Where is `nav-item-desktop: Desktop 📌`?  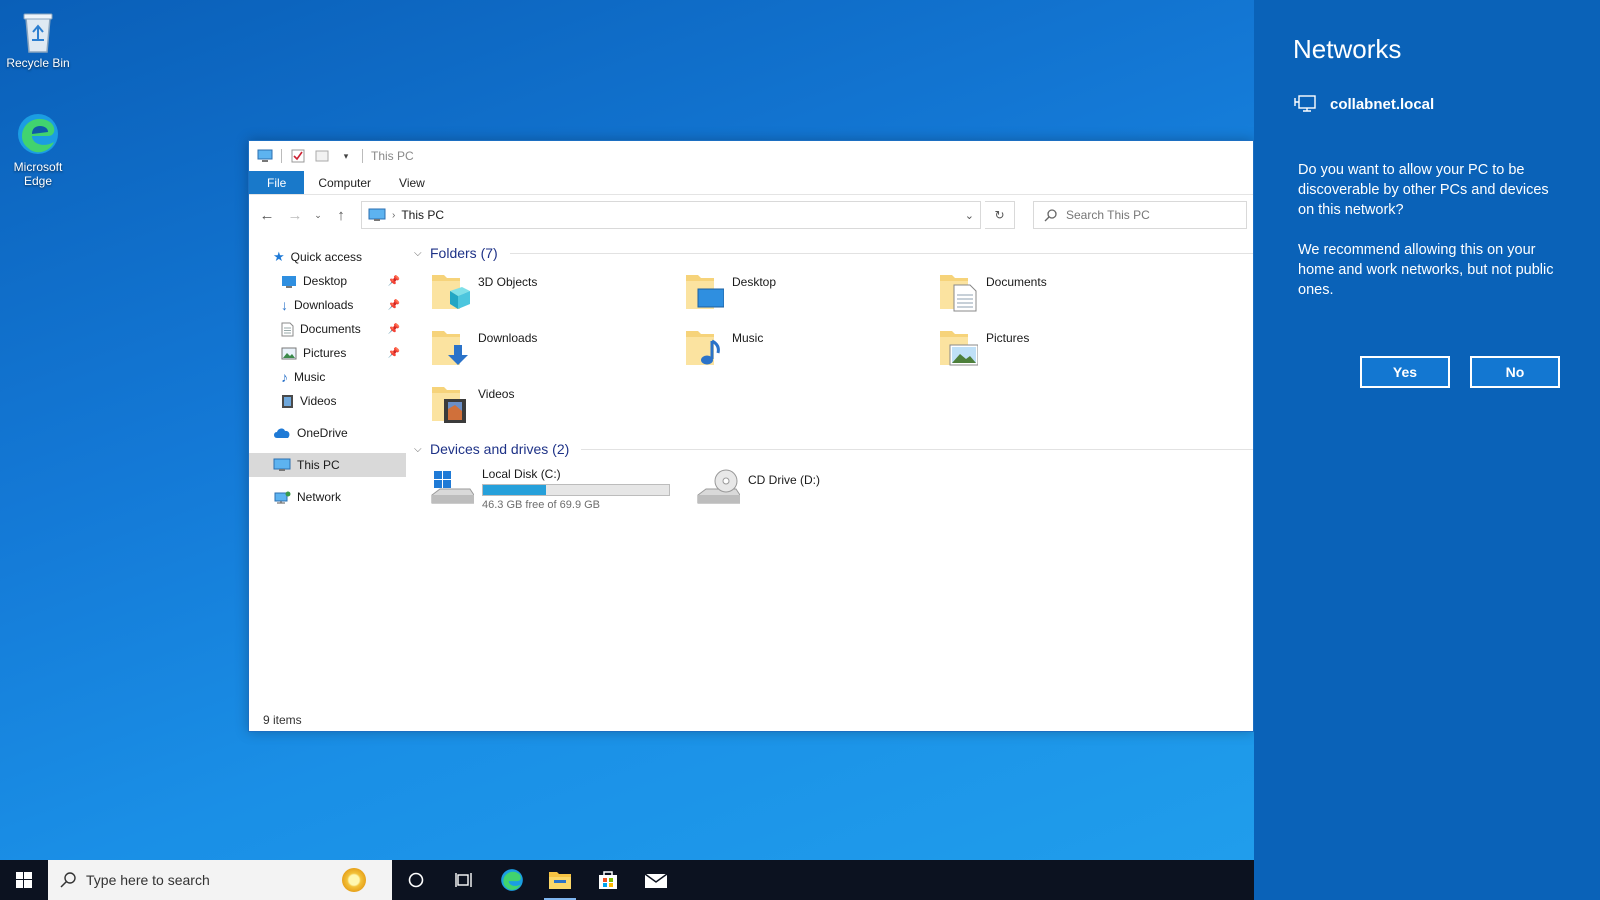 nav-item-desktop: Desktop 📌 is located at coordinates (327, 281).